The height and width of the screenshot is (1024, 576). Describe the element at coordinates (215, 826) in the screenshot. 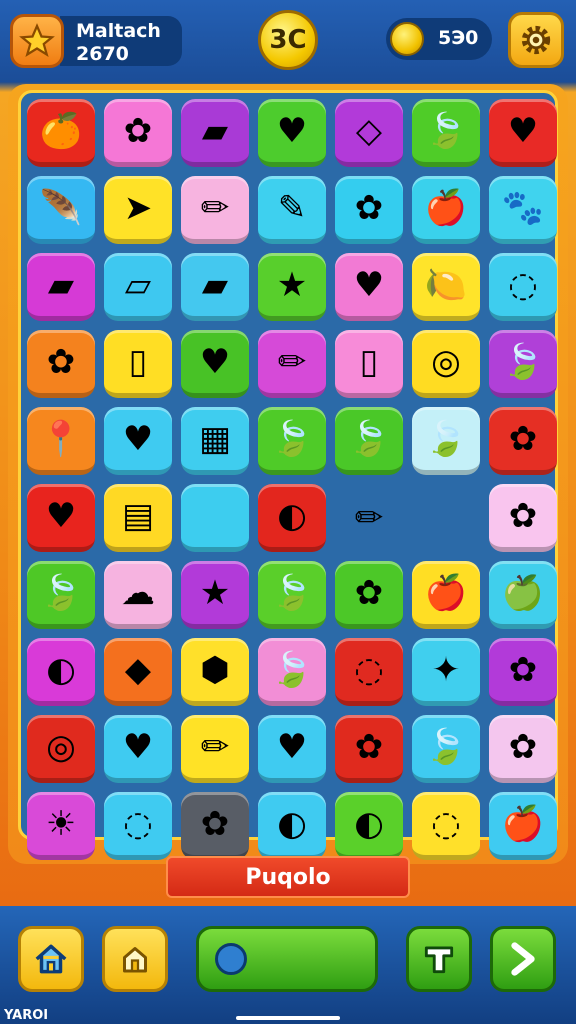

I see `tile-r10-c3: ✿` at that location.